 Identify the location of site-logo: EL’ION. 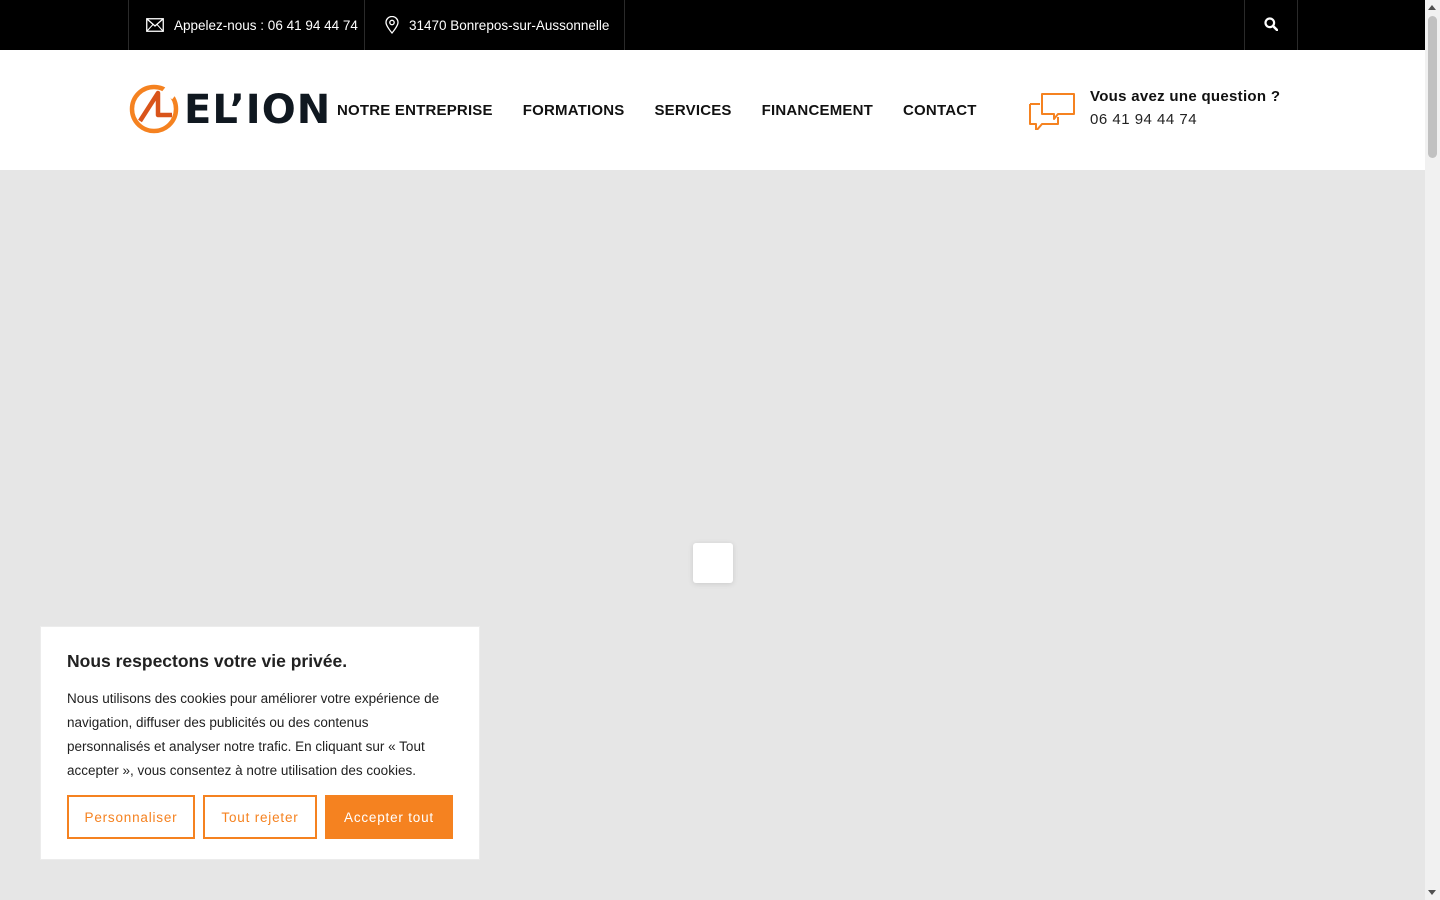
(229, 110).